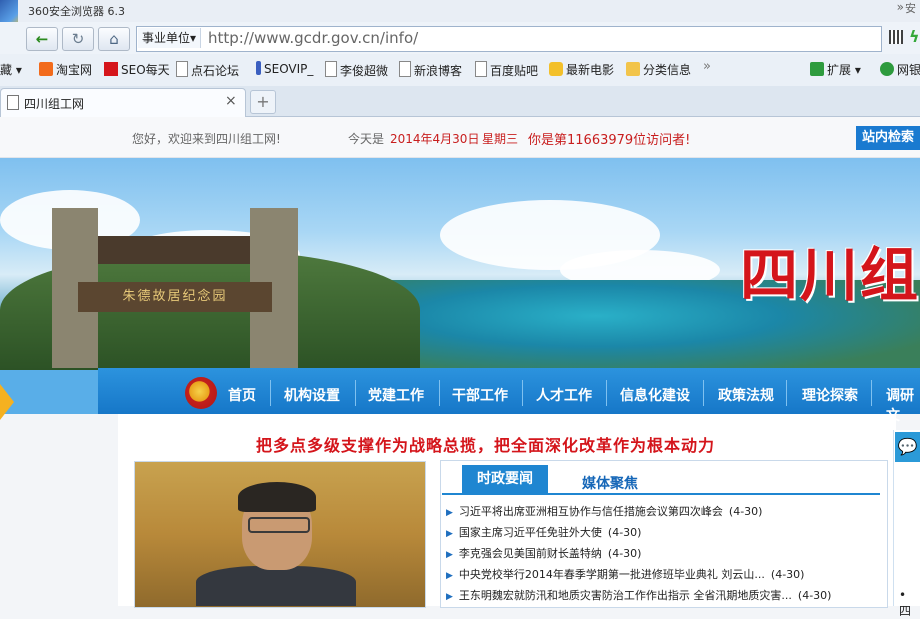 Image resolution: width=920 pixels, height=619 pixels. I want to click on welcome-text: 您好，欢迎来到四川组工网!, so click(206, 139).